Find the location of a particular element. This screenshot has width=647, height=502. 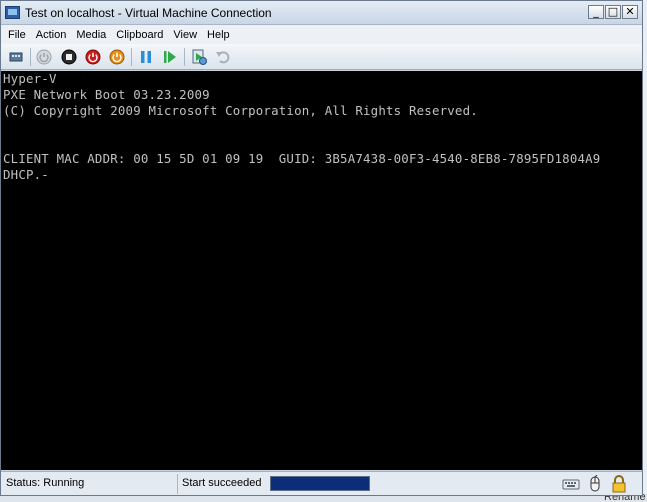

menu-action: Action is located at coordinates (51, 35).